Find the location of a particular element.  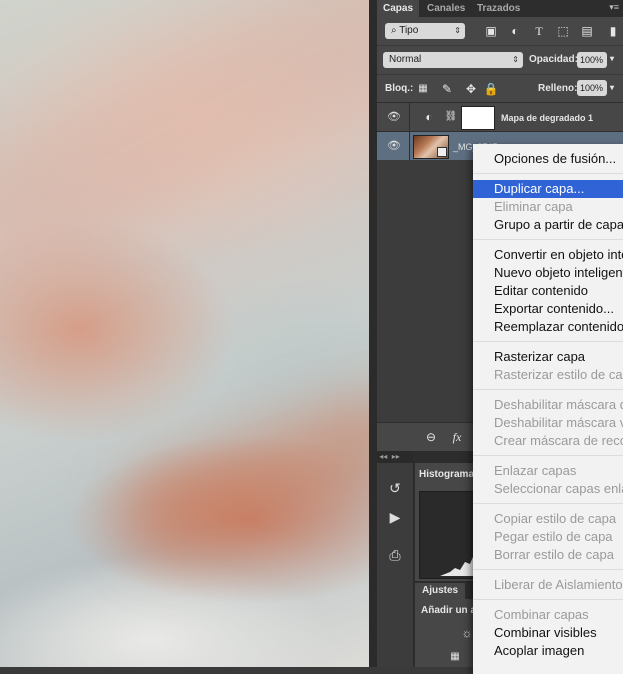

search-icon: ⌕ is located at coordinates (395, 30).